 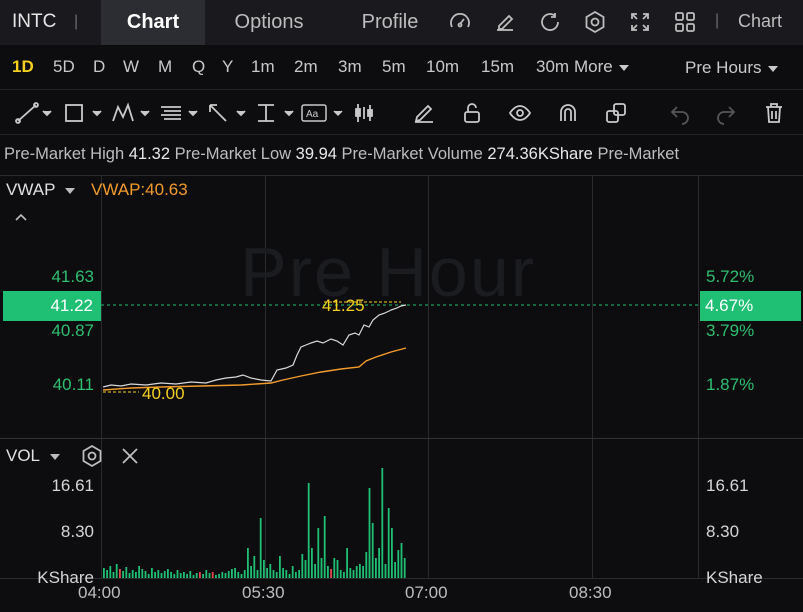 What do you see at coordinates (72, 485) in the screenshot?
I see `volume-tick: 16.61` at bounding box center [72, 485].